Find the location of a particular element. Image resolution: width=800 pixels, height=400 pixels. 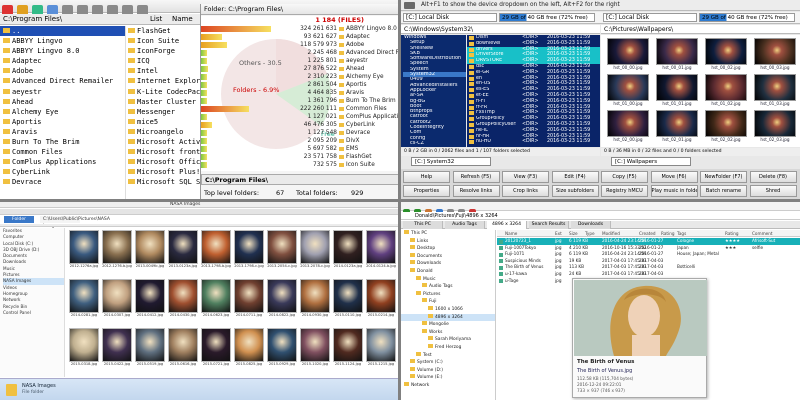

action-button: Resolve links is located at coordinates (476, 191).